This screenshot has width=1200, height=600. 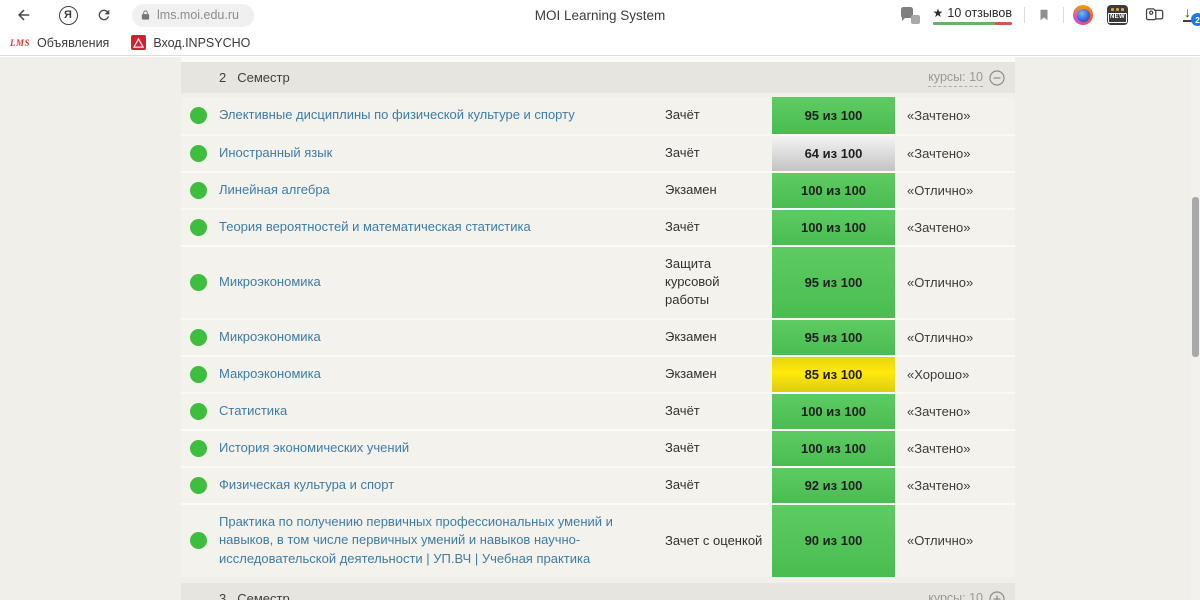 I want to click on address-bar: lms.moi.edu.ru, so click(x=193, y=15).